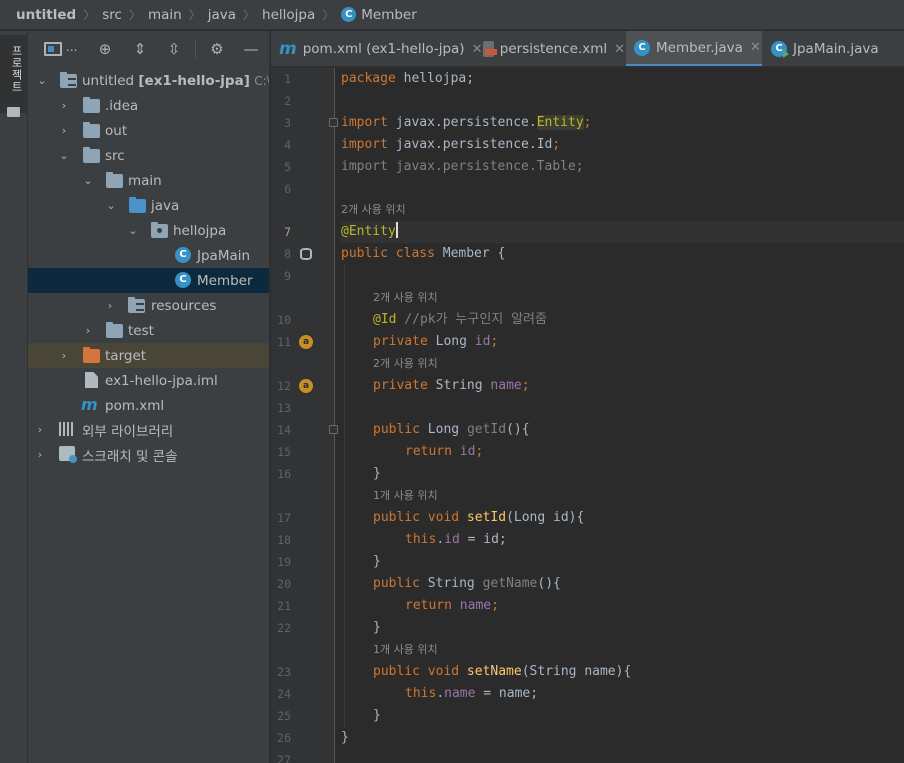  Describe the element at coordinates (140, 49) in the screenshot. I see `expand-all-icon: ⇕` at that location.